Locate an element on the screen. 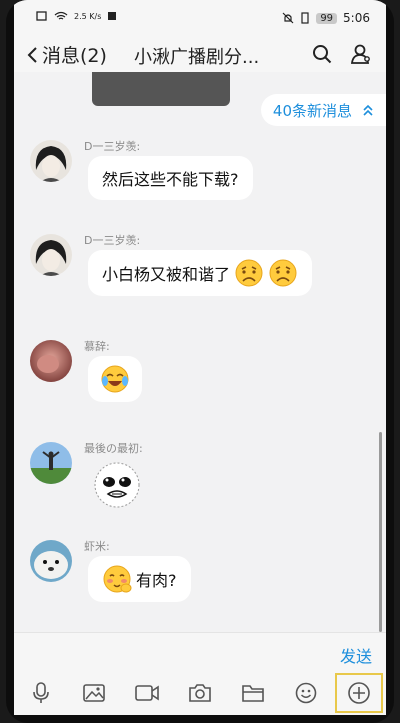  vibrate-icon is located at coordinates (305, 18).